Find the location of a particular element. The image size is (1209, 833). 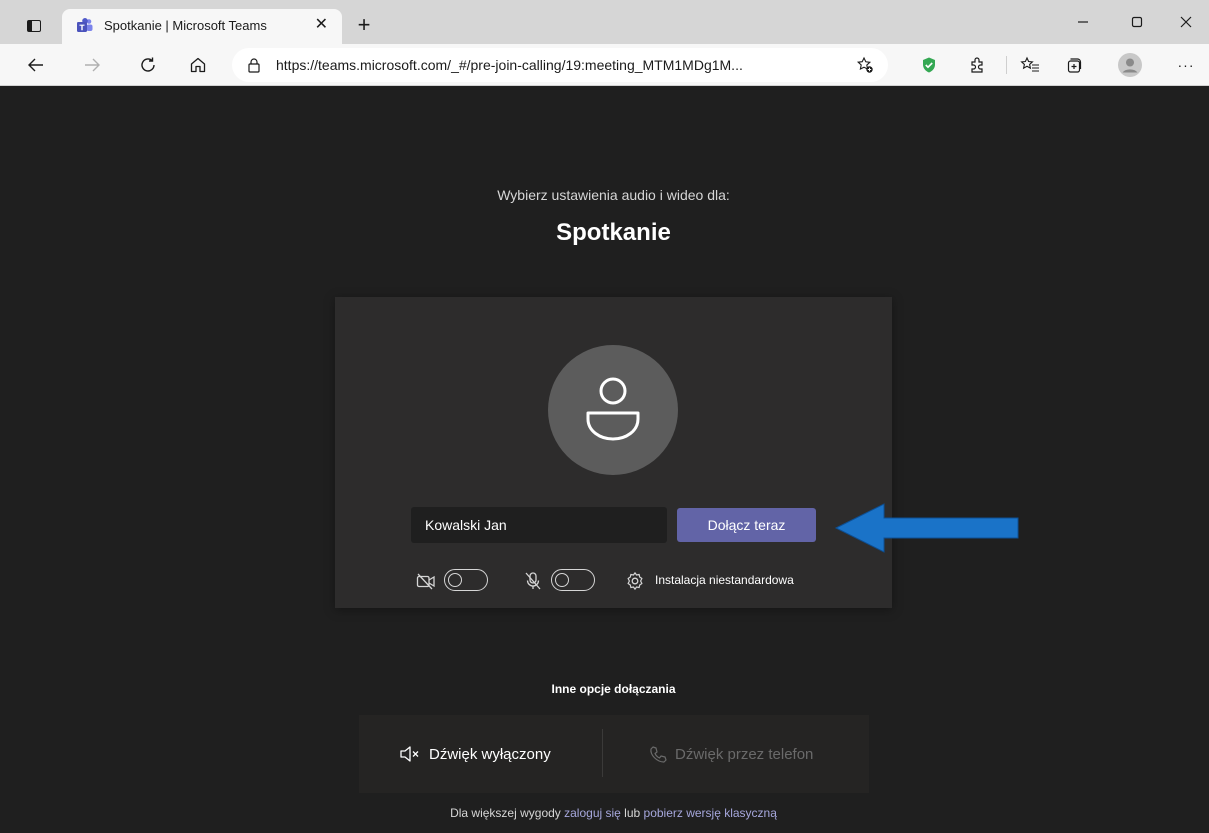

options-divider is located at coordinates (602, 753).